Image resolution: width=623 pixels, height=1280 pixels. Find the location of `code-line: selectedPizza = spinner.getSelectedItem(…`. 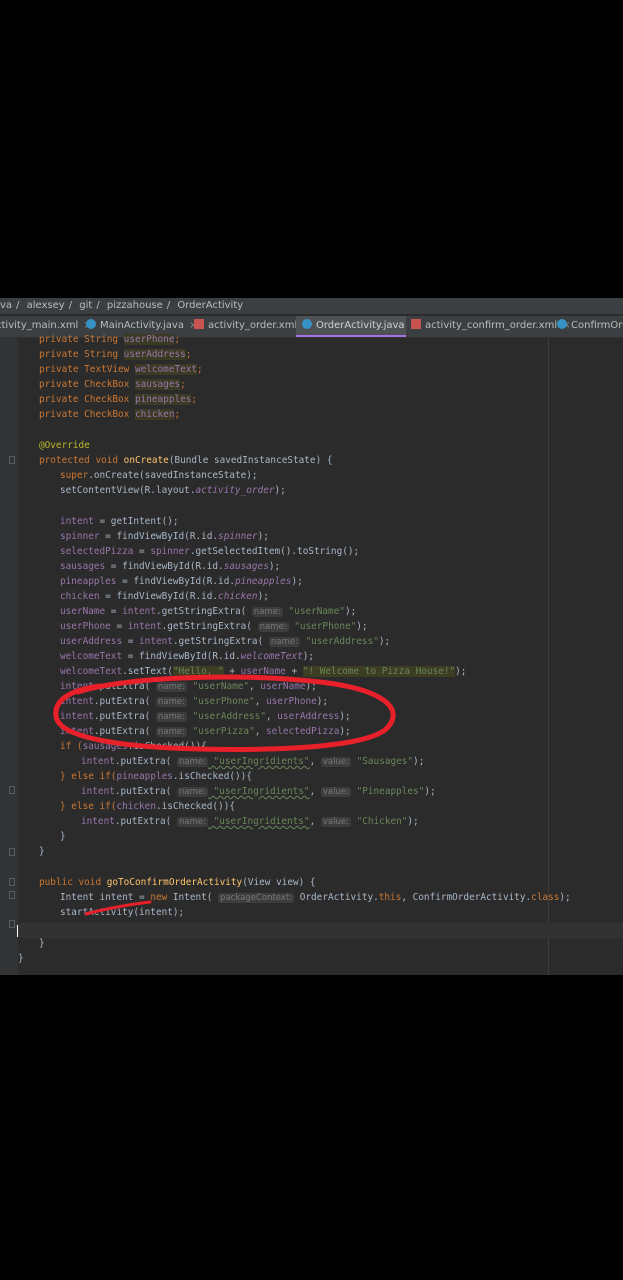

code-line: selectedPizza = spinner.getSelectedItem(… is located at coordinates (210, 551).